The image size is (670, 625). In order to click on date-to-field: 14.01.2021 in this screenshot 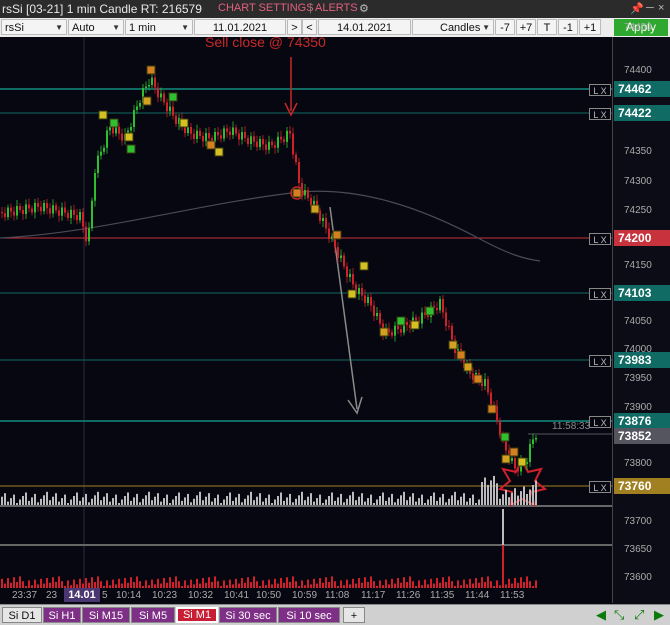, I will do `click(364, 27)`.